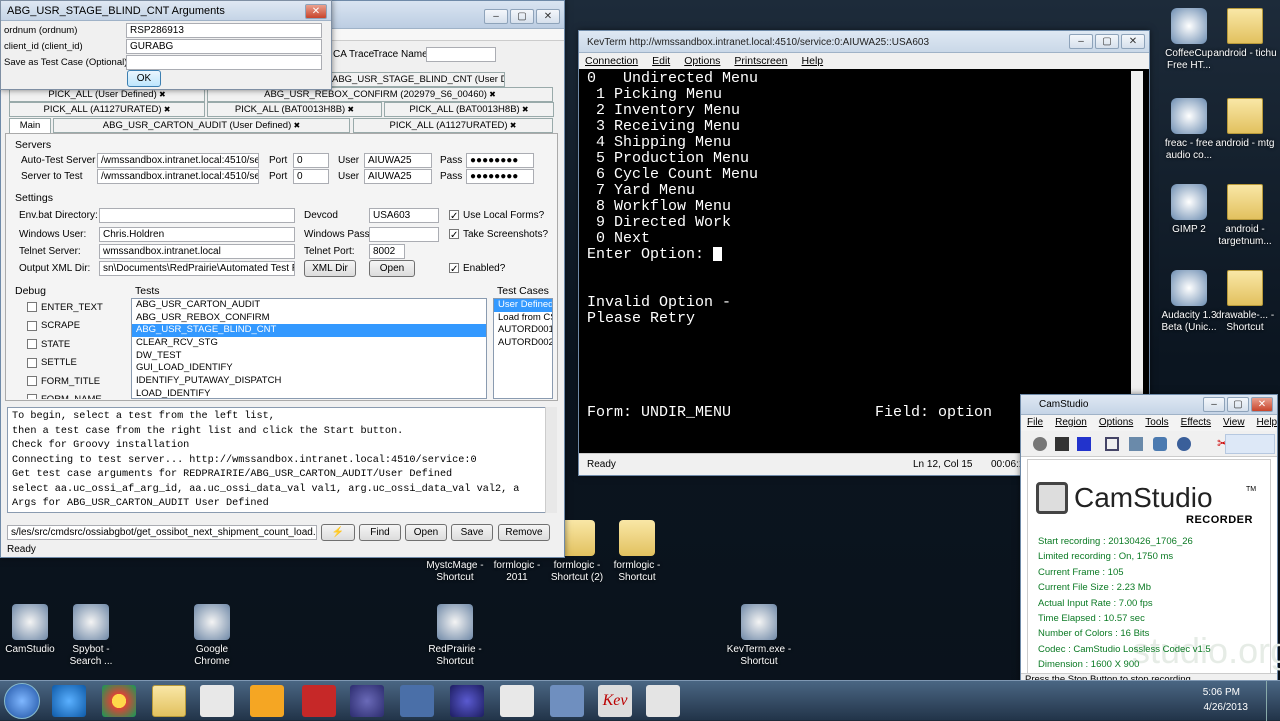  What do you see at coordinates (69, 701) in the screenshot?
I see `internet-explorer-icon` at bounding box center [69, 701].